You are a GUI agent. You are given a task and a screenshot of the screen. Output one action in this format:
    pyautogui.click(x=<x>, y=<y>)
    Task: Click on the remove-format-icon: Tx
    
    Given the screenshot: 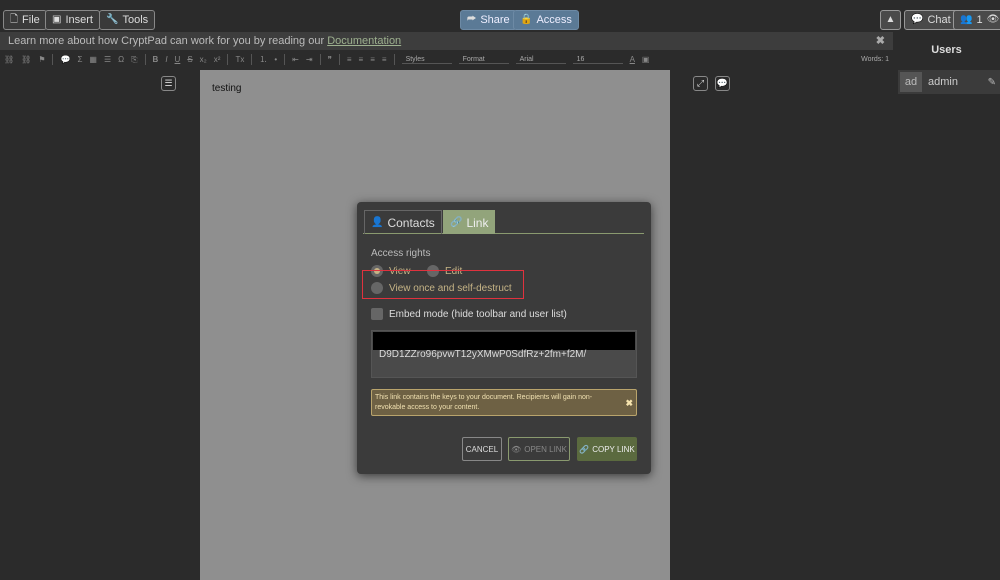 What is the action you would take?
    pyautogui.click(x=239, y=59)
    